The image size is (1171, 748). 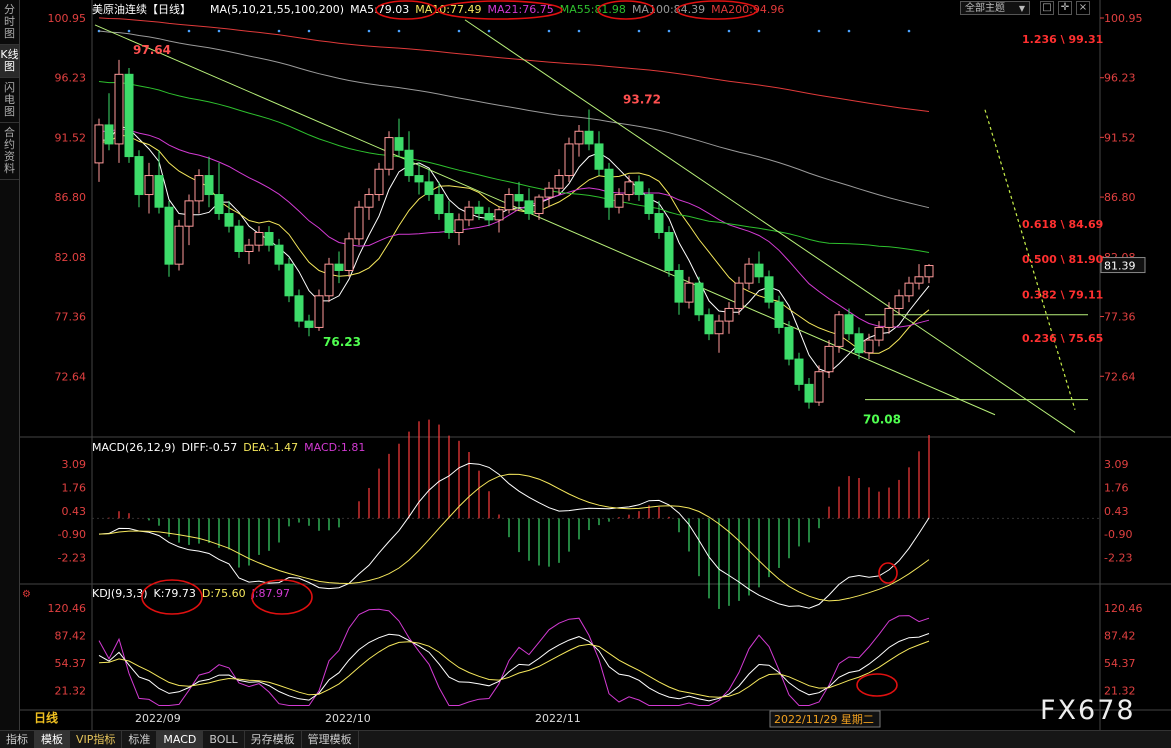 I want to click on bottom-tab-4: MACD, so click(x=180, y=739).